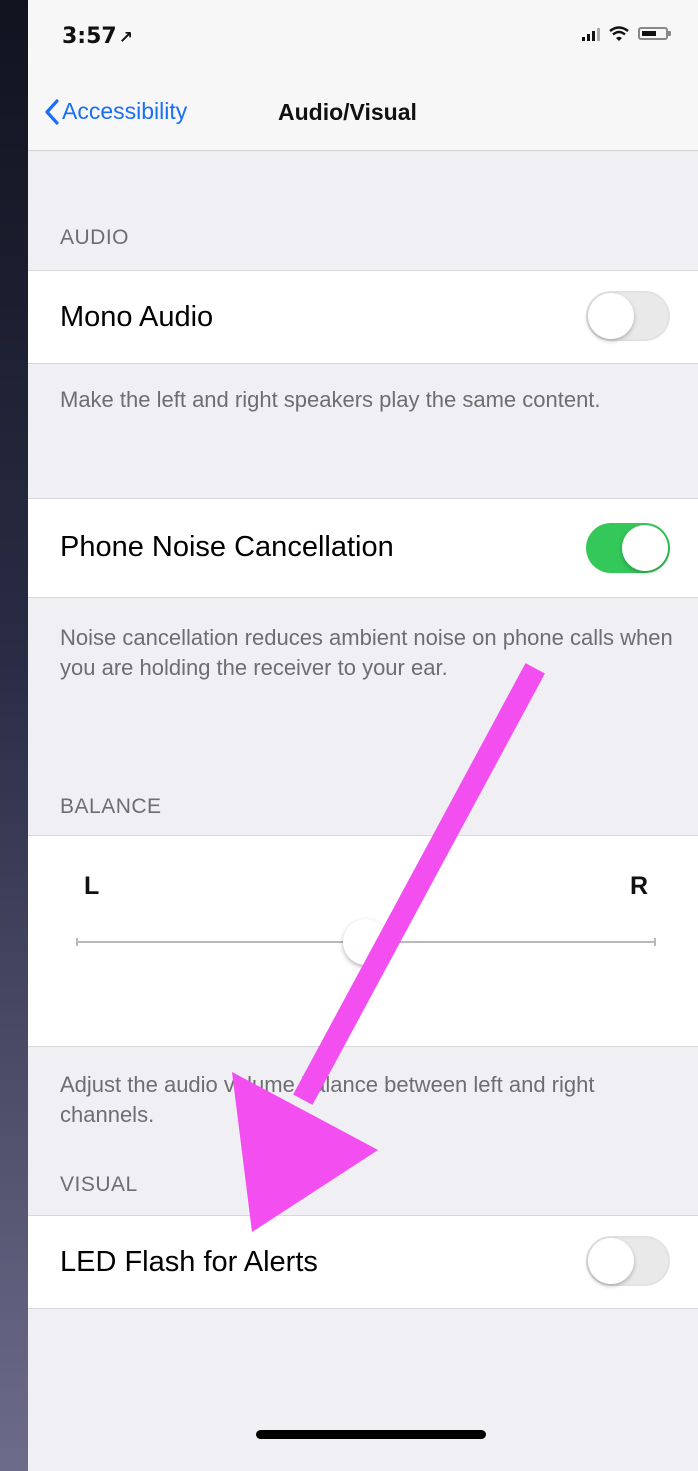 The image size is (698, 1471). What do you see at coordinates (371, 1434) in the screenshot?
I see `home-indicator` at bounding box center [371, 1434].